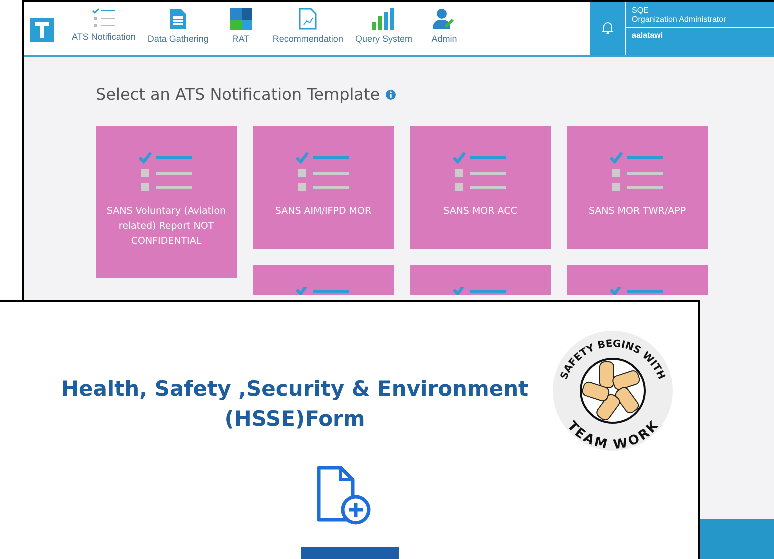 The width and height of the screenshot is (774, 559). Describe the element at coordinates (238, 94) in the screenshot. I see `page-heading: Select an ATS Notification Template` at that location.